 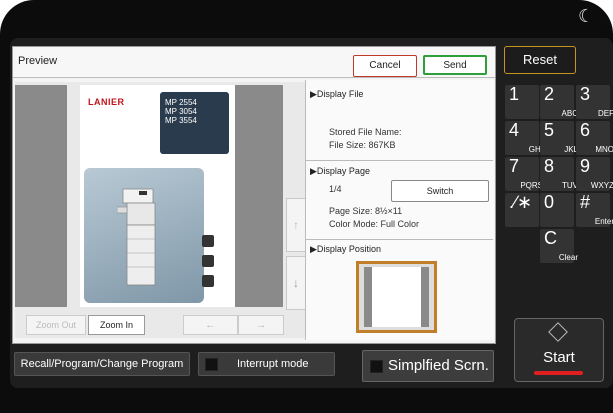 I want to click on key-7: 7 PQRS, so click(x=524, y=173).